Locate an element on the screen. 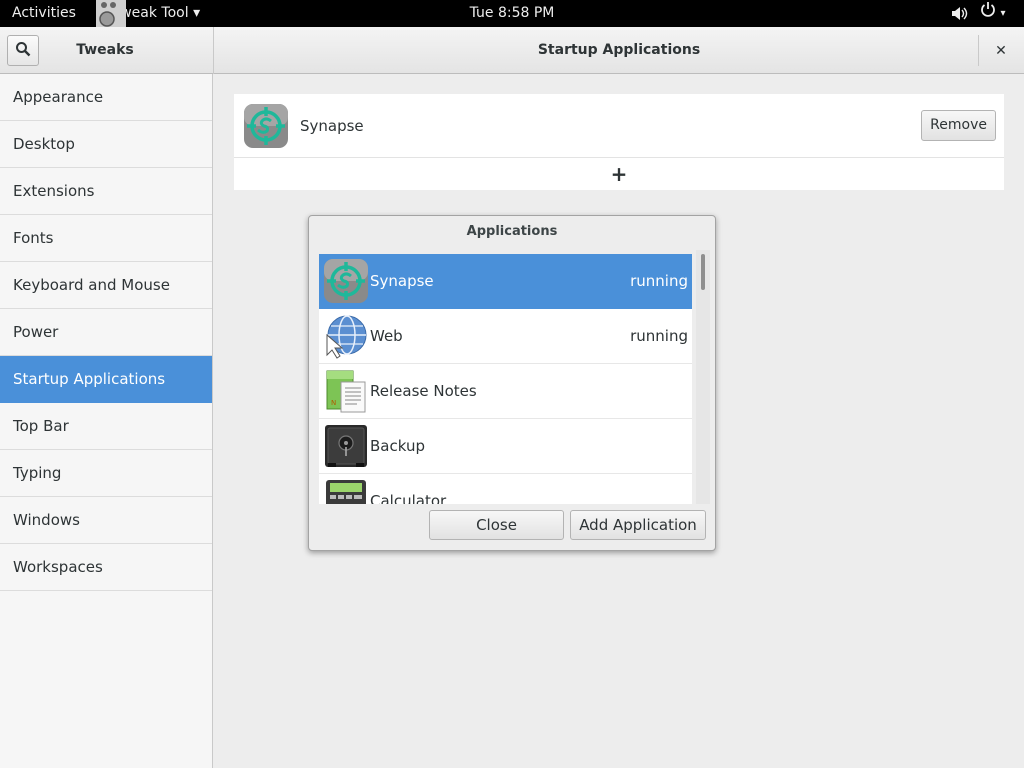  header-bar: Tweaks Startup Applications ✕ is located at coordinates (512, 50).